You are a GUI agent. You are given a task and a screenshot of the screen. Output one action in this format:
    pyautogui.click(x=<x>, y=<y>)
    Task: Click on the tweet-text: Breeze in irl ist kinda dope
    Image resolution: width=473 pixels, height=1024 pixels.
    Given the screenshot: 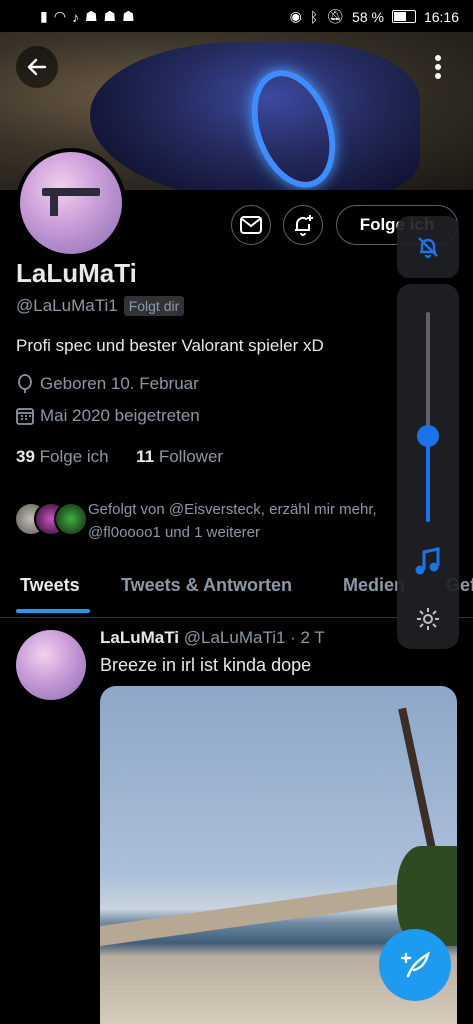 What is the action you would take?
    pyautogui.click(x=206, y=665)
    